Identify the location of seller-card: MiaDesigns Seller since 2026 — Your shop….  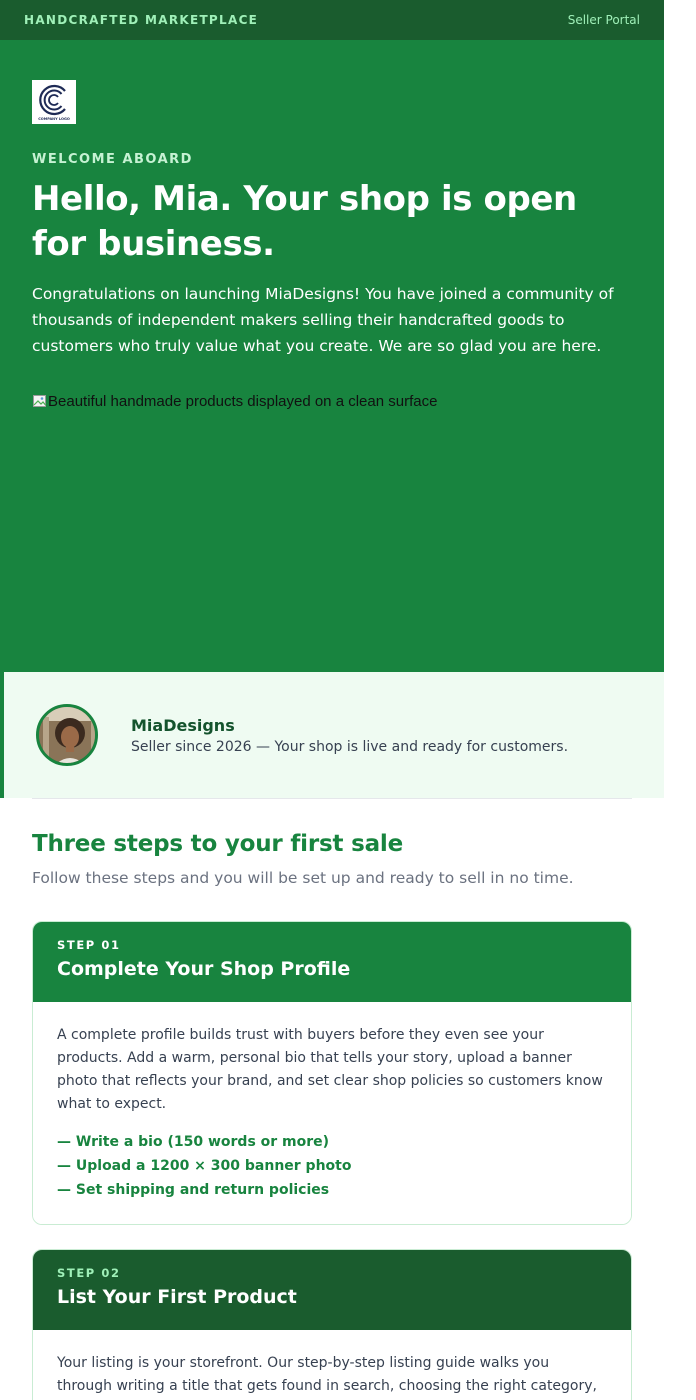
(332, 735).